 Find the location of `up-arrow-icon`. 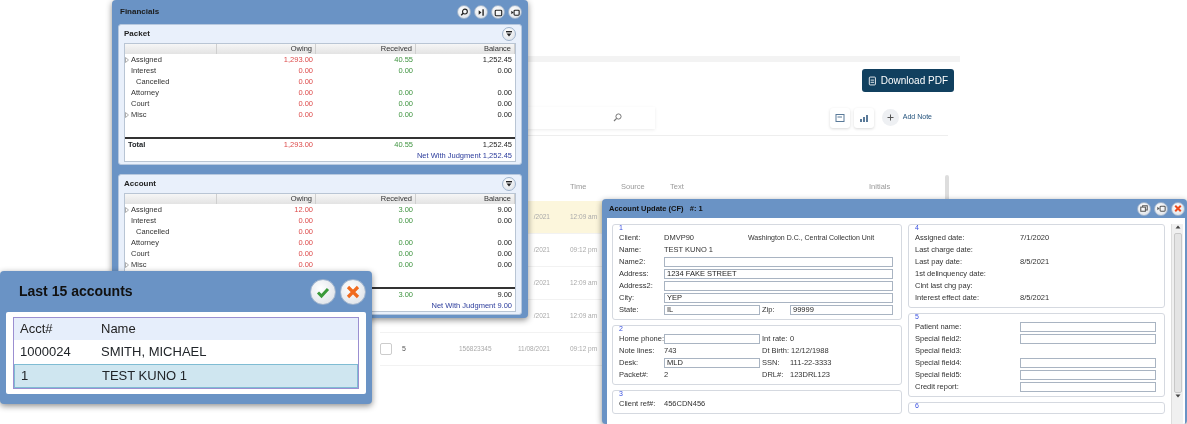

up-arrow-icon is located at coordinates (1177, 227).